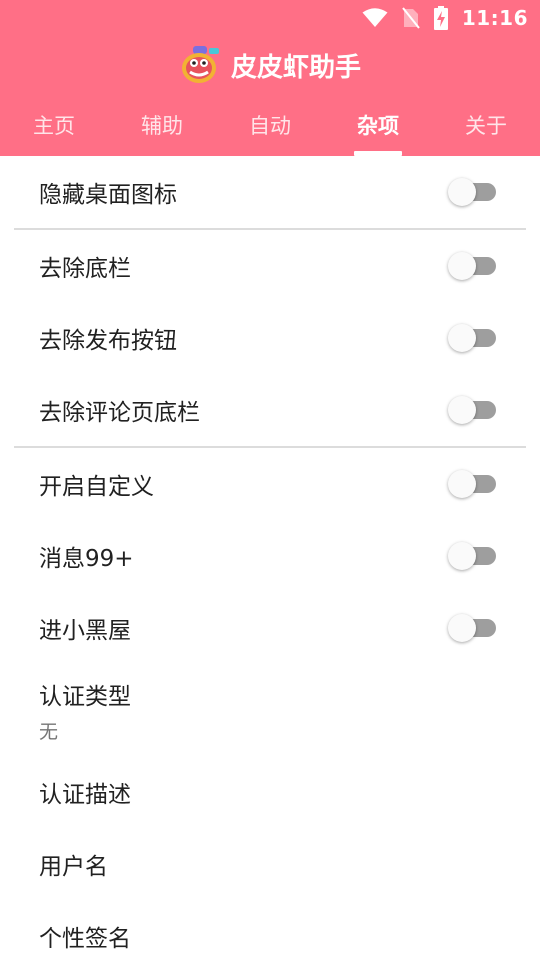 Image resolution: width=540 pixels, height=972 pixels. I want to click on setting-signature: 个性签名, so click(270, 936).